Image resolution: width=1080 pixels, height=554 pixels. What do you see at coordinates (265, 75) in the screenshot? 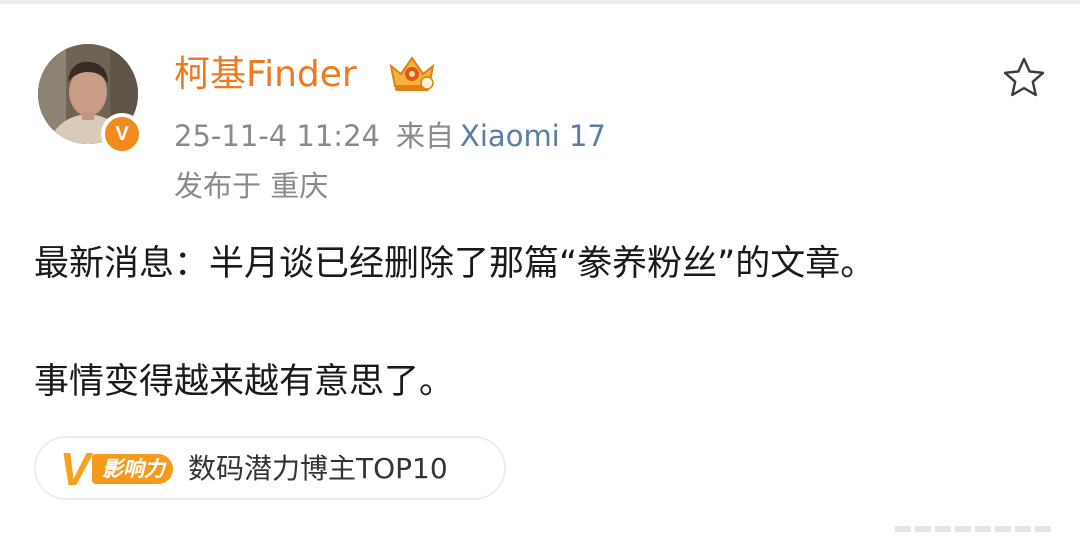
I see `author-username: 柯基Finder` at bounding box center [265, 75].